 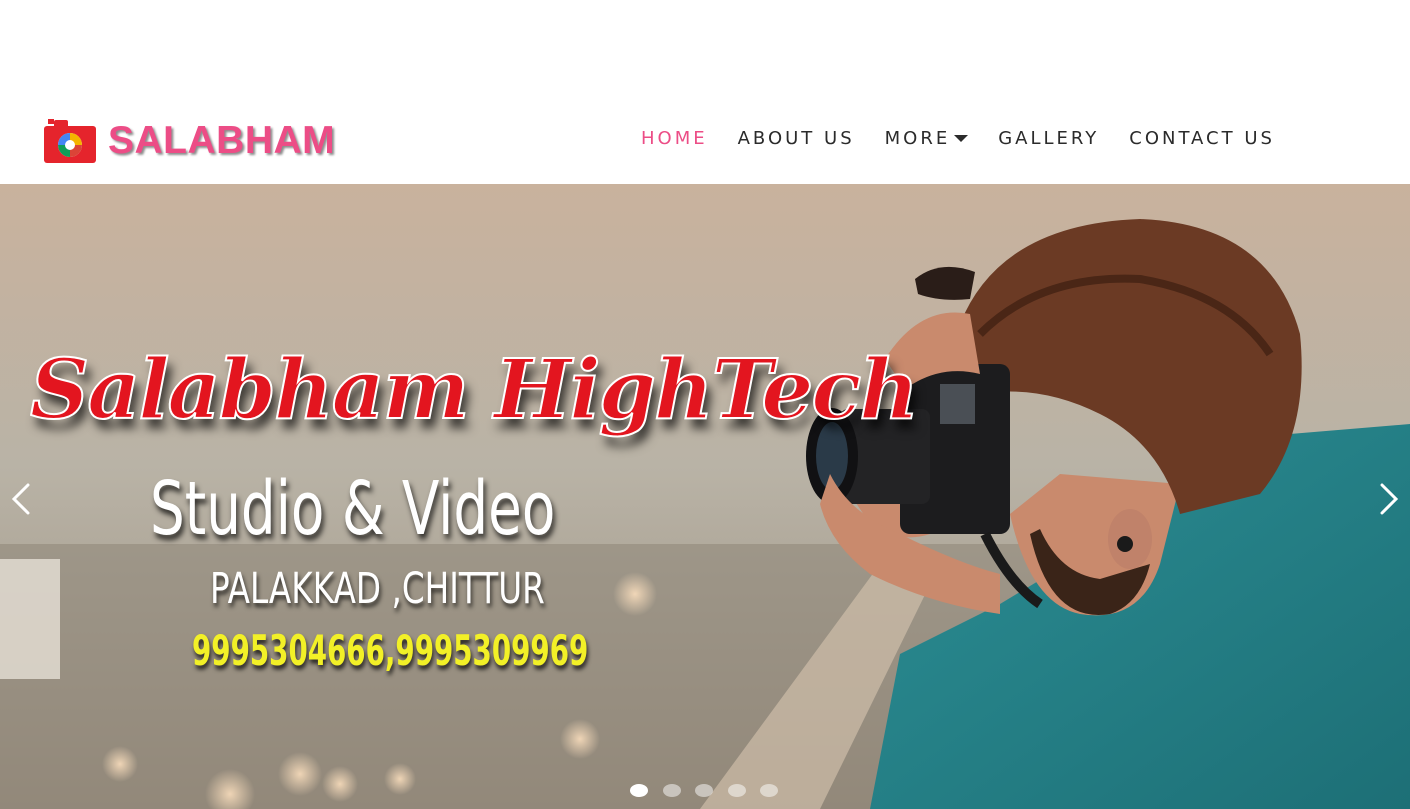 I want to click on carousel-prev-button, so click(x=20, y=499).